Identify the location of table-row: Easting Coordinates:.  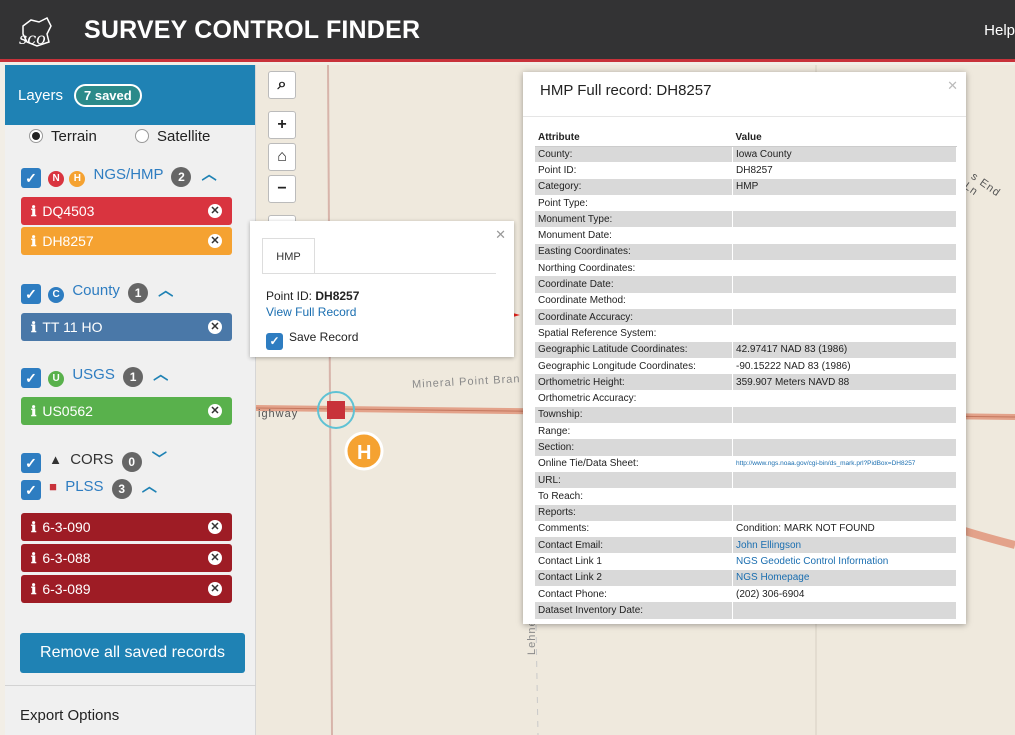
(746, 252).